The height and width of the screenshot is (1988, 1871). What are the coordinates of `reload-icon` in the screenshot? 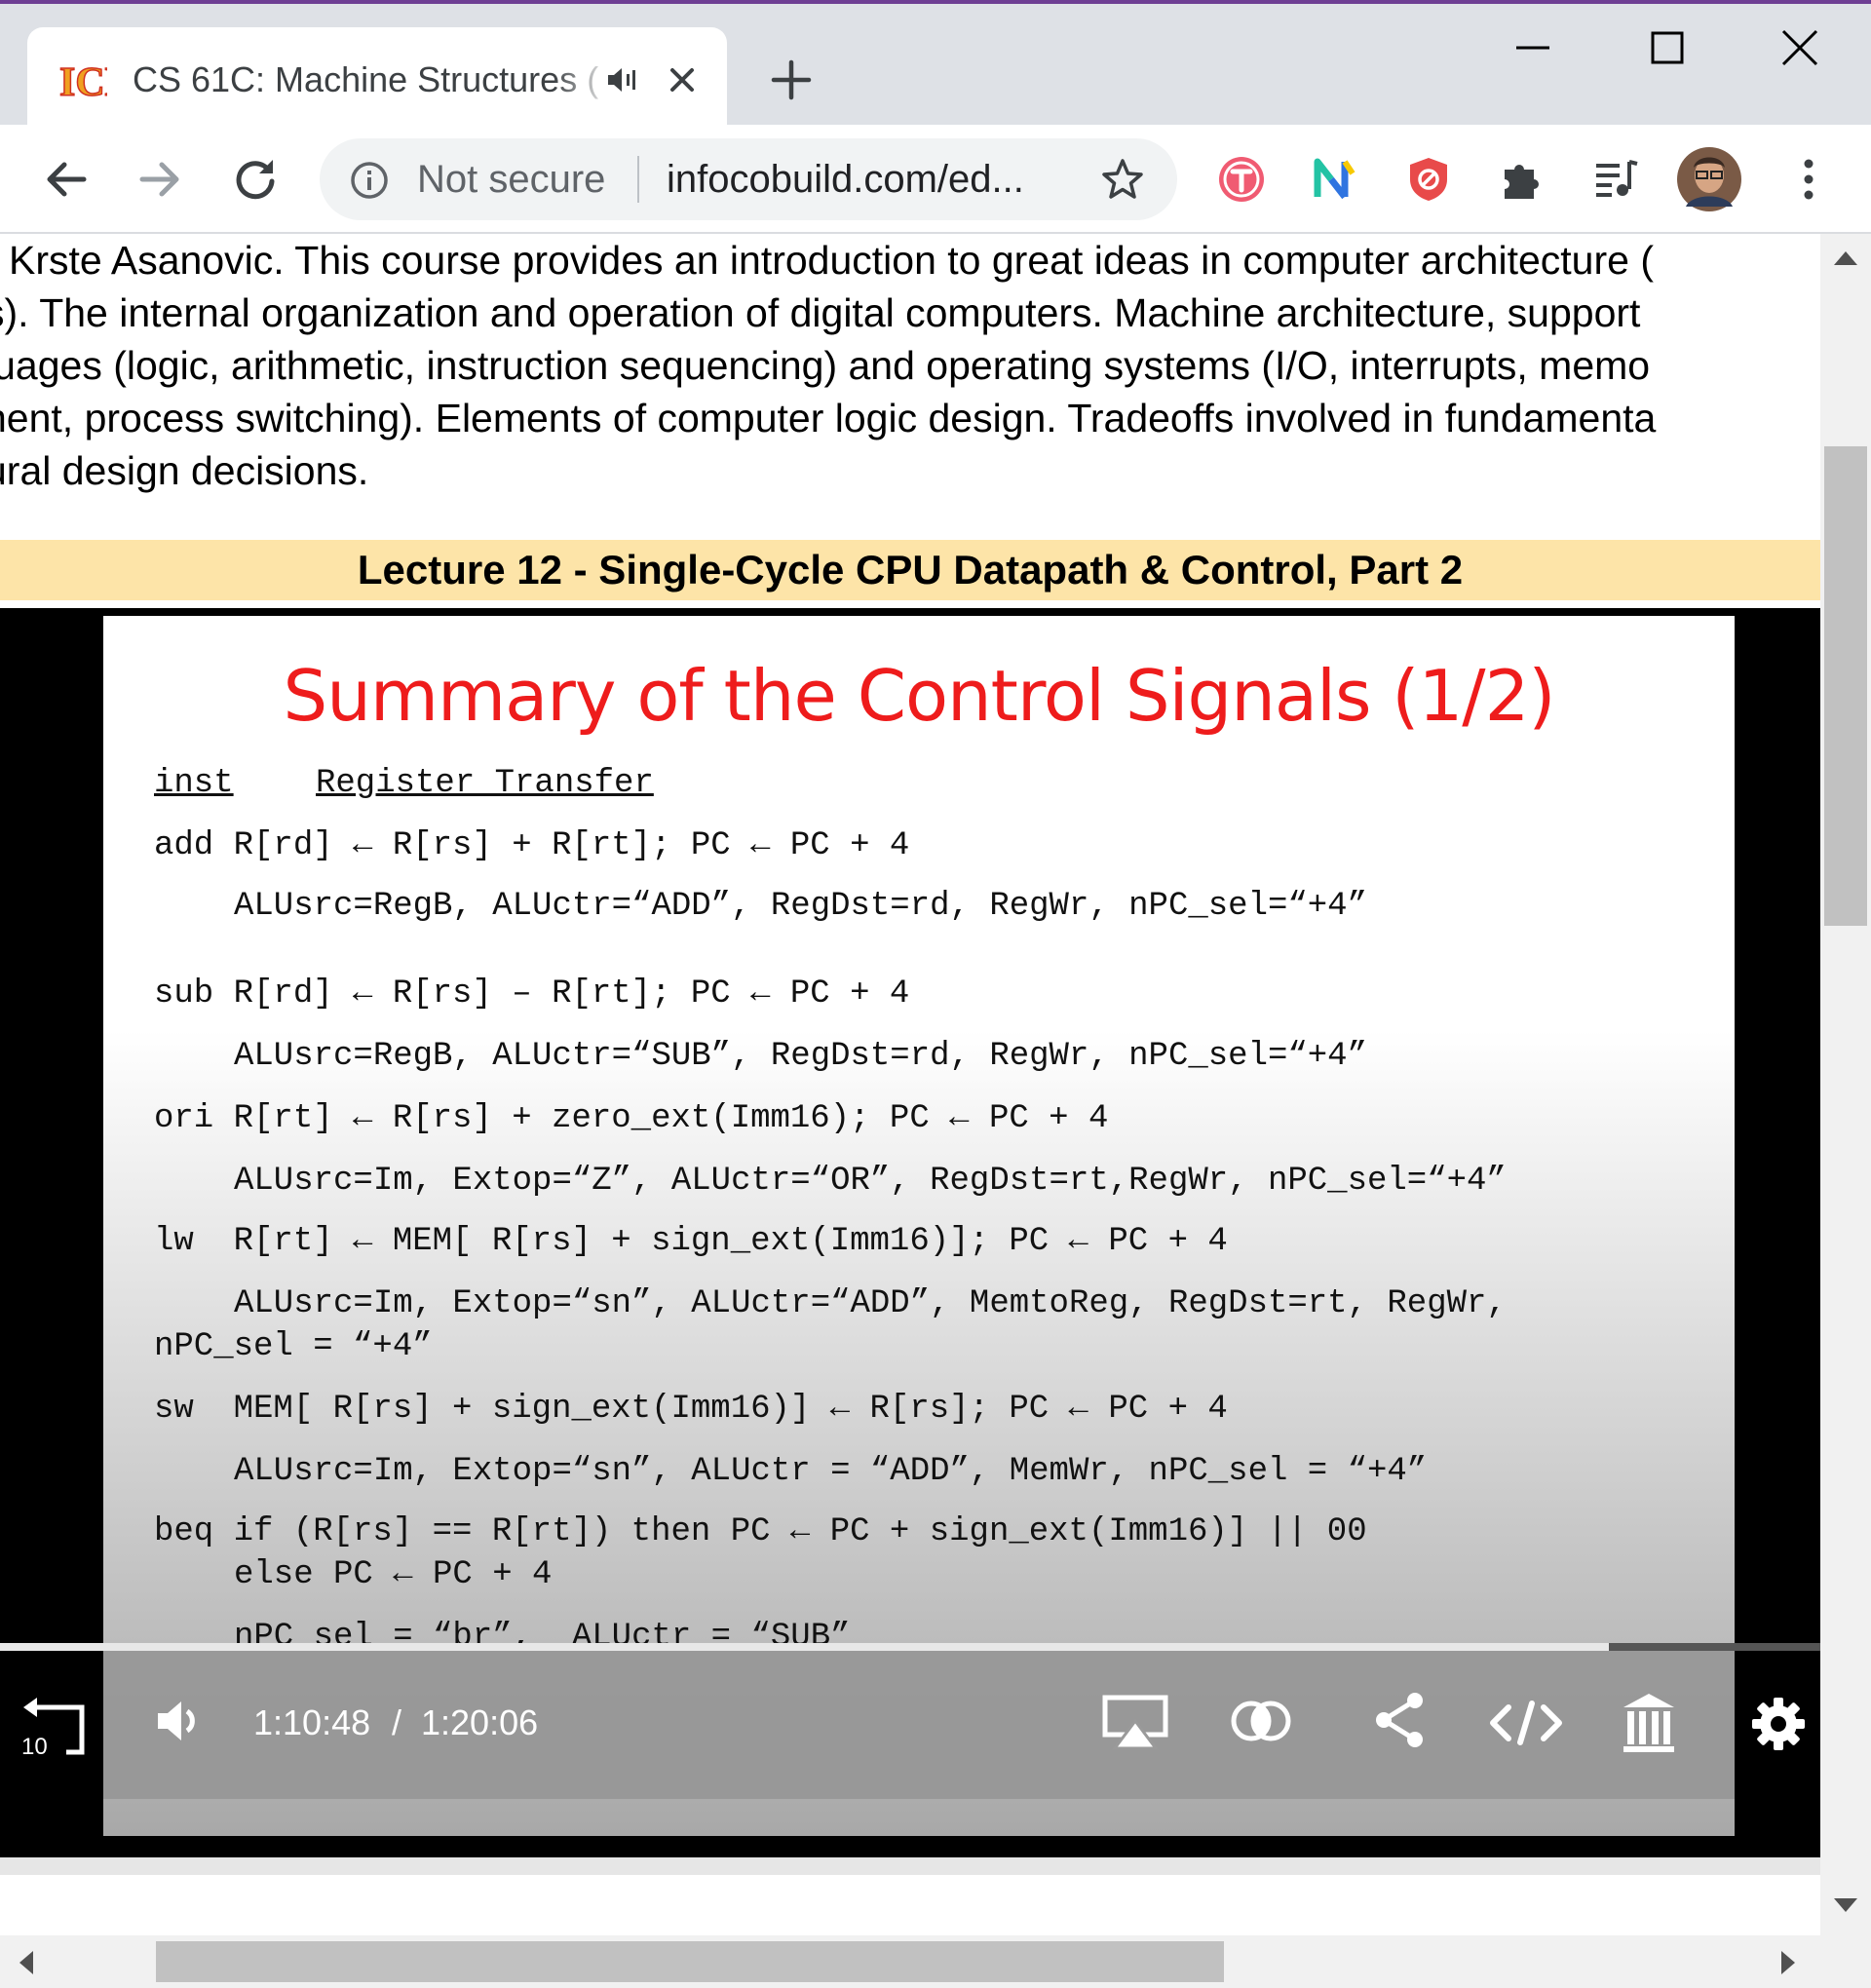 It's located at (255, 179).